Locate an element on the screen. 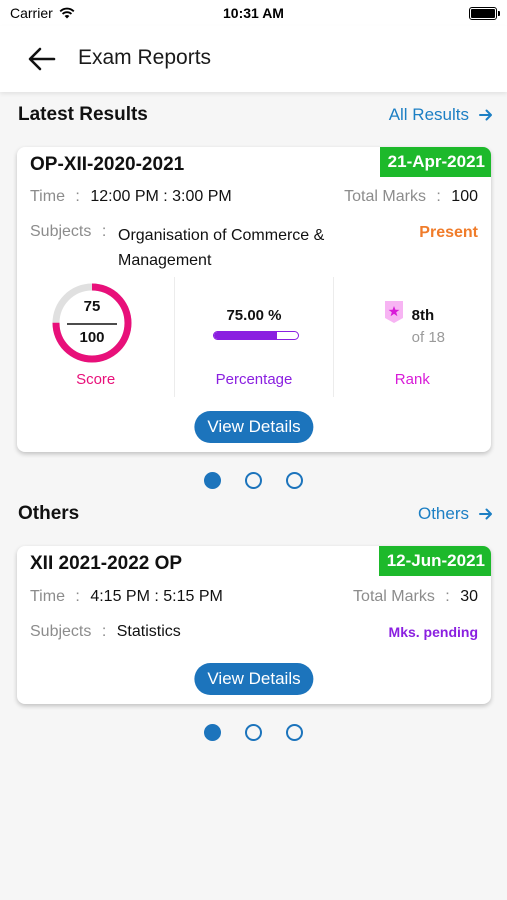  total-marks-value: 30 is located at coordinates (469, 596).